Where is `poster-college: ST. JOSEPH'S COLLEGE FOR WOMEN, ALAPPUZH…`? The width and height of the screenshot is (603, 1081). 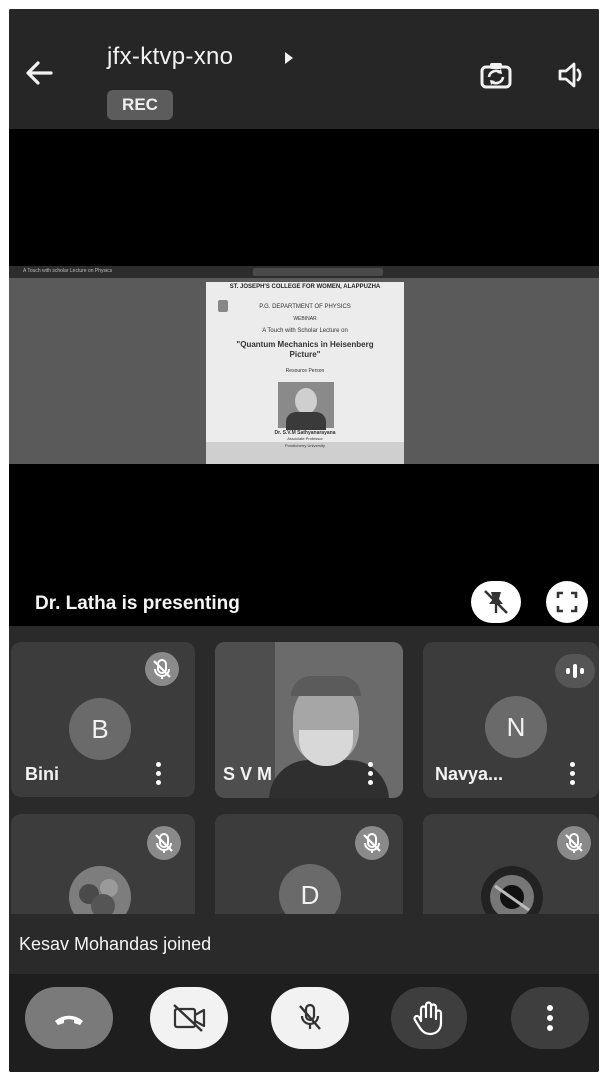 poster-college: ST. JOSEPH'S COLLEGE FOR WOMEN, ALAPPUZH… is located at coordinates (305, 287).